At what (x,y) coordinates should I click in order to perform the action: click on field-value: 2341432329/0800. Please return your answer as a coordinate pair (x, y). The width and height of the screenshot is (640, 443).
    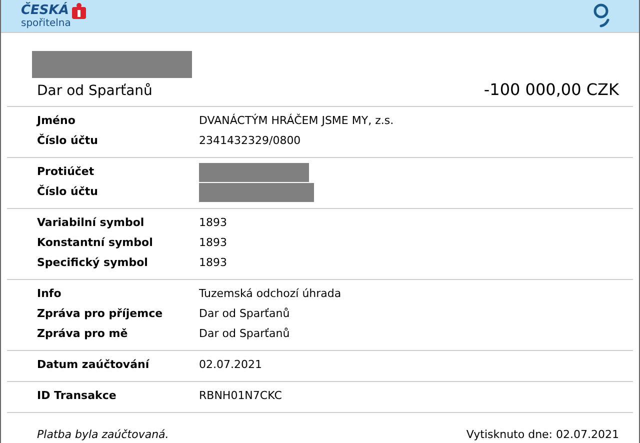
    Looking at the image, I should click on (250, 141).